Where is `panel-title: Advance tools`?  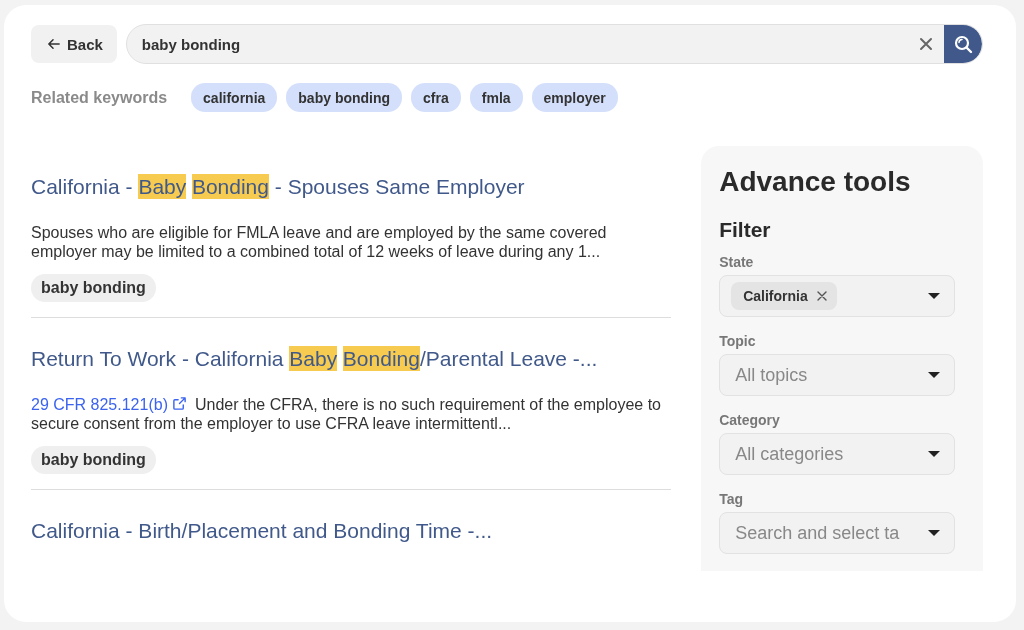 panel-title: Advance tools is located at coordinates (815, 182).